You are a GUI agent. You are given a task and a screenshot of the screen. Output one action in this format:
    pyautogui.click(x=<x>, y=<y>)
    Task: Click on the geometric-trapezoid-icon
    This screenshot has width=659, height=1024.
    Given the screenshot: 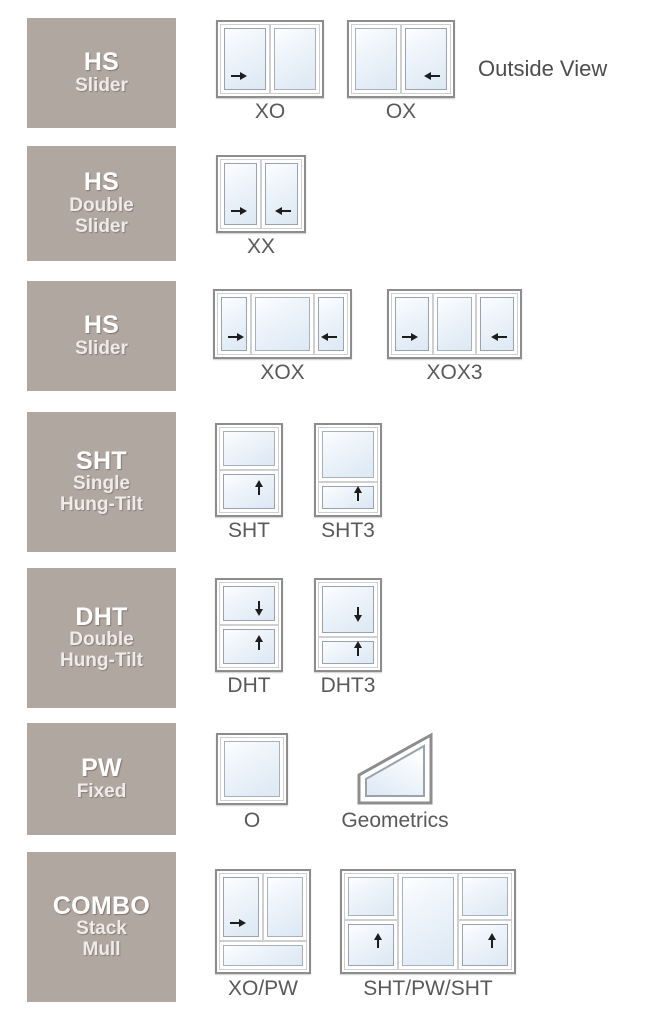 What is the action you would take?
    pyautogui.click(x=395, y=768)
    